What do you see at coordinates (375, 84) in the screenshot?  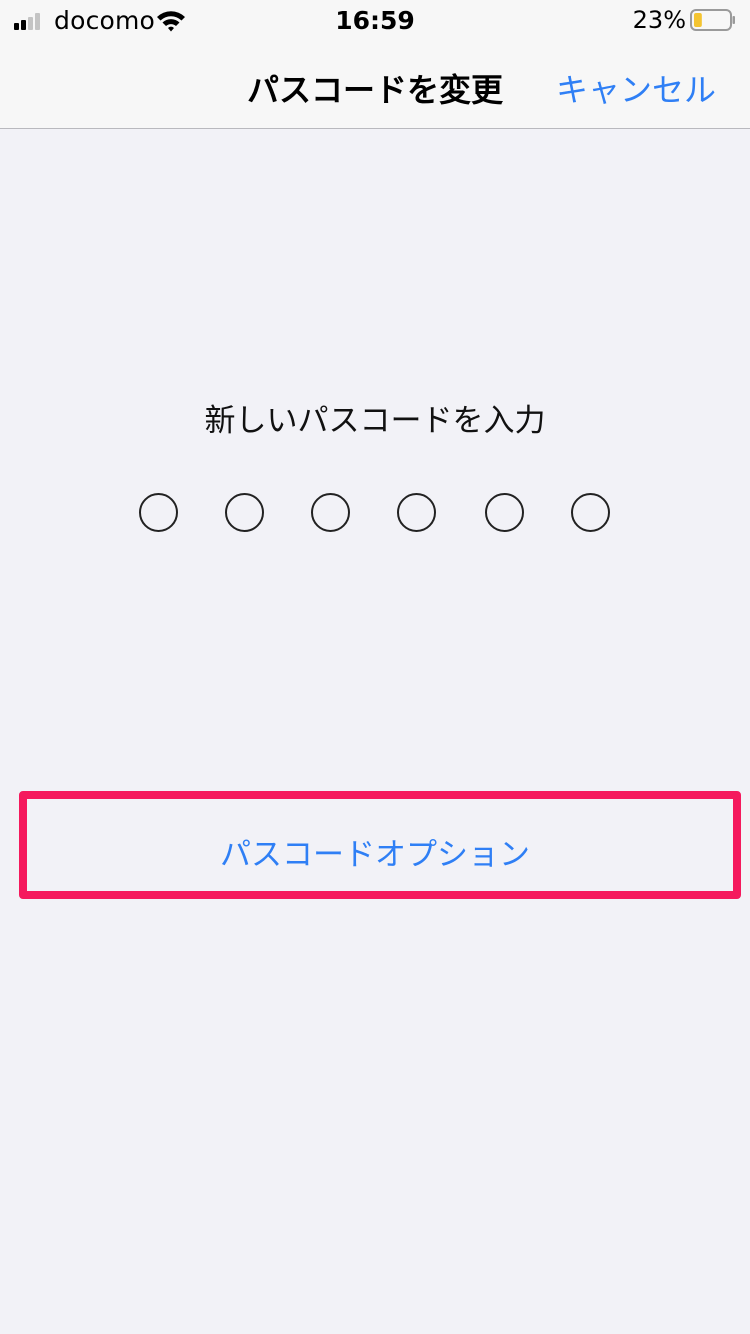 I see `navigation-bar: パスコードを変更 キャンセル` at bounding box center [375, 84].